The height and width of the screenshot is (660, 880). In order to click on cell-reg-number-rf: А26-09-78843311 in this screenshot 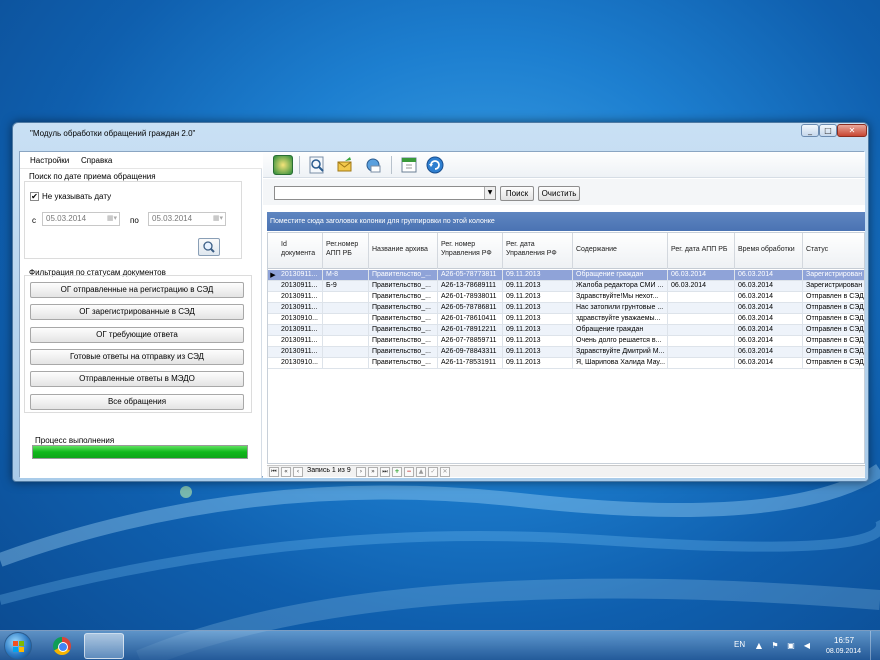, I will do `click(470, 352)`.